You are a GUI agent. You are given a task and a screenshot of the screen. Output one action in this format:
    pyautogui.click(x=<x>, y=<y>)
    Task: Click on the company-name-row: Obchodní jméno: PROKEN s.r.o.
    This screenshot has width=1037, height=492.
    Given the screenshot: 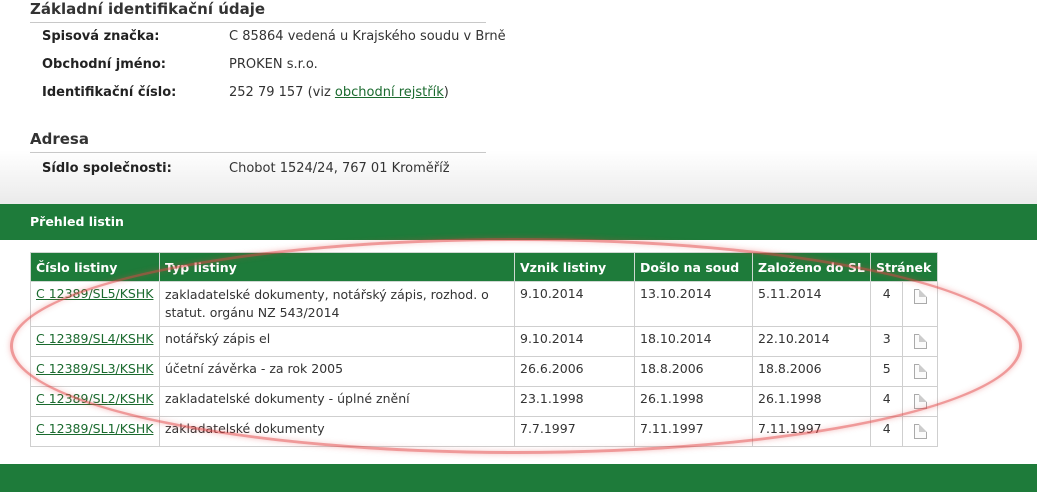 What is the action you would take?
    pyautogui.click(x=272, y=67)
    